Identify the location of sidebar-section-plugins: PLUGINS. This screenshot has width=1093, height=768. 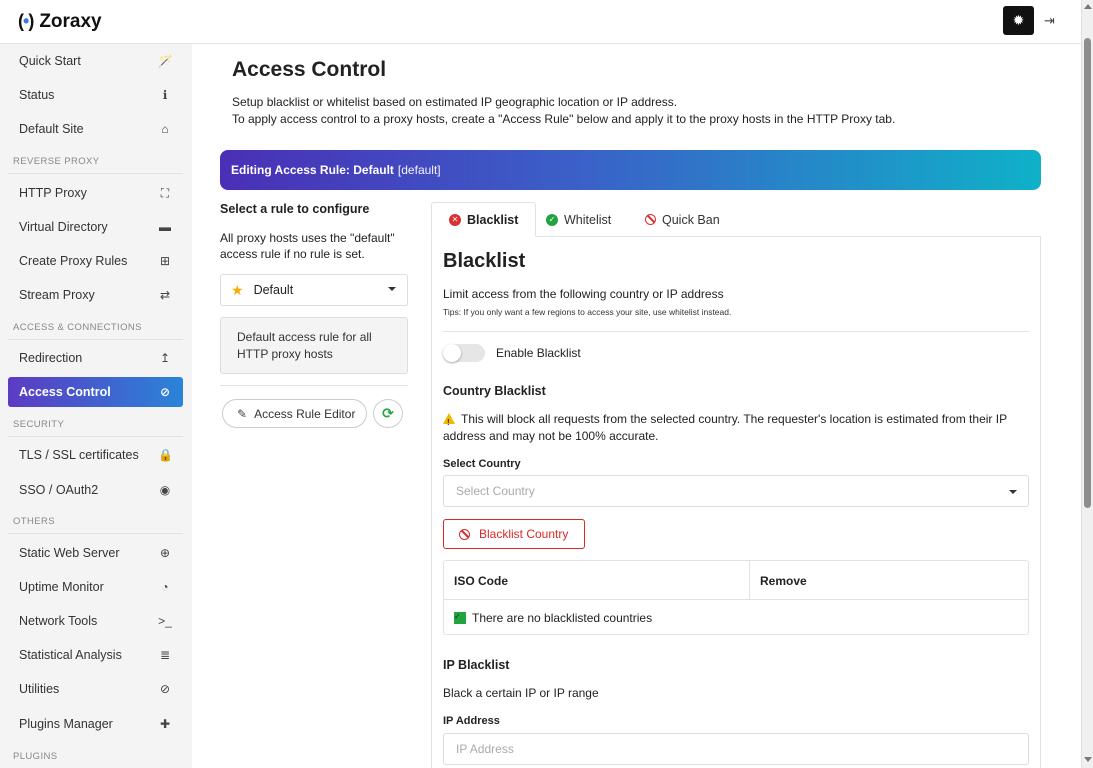
(35, 756).